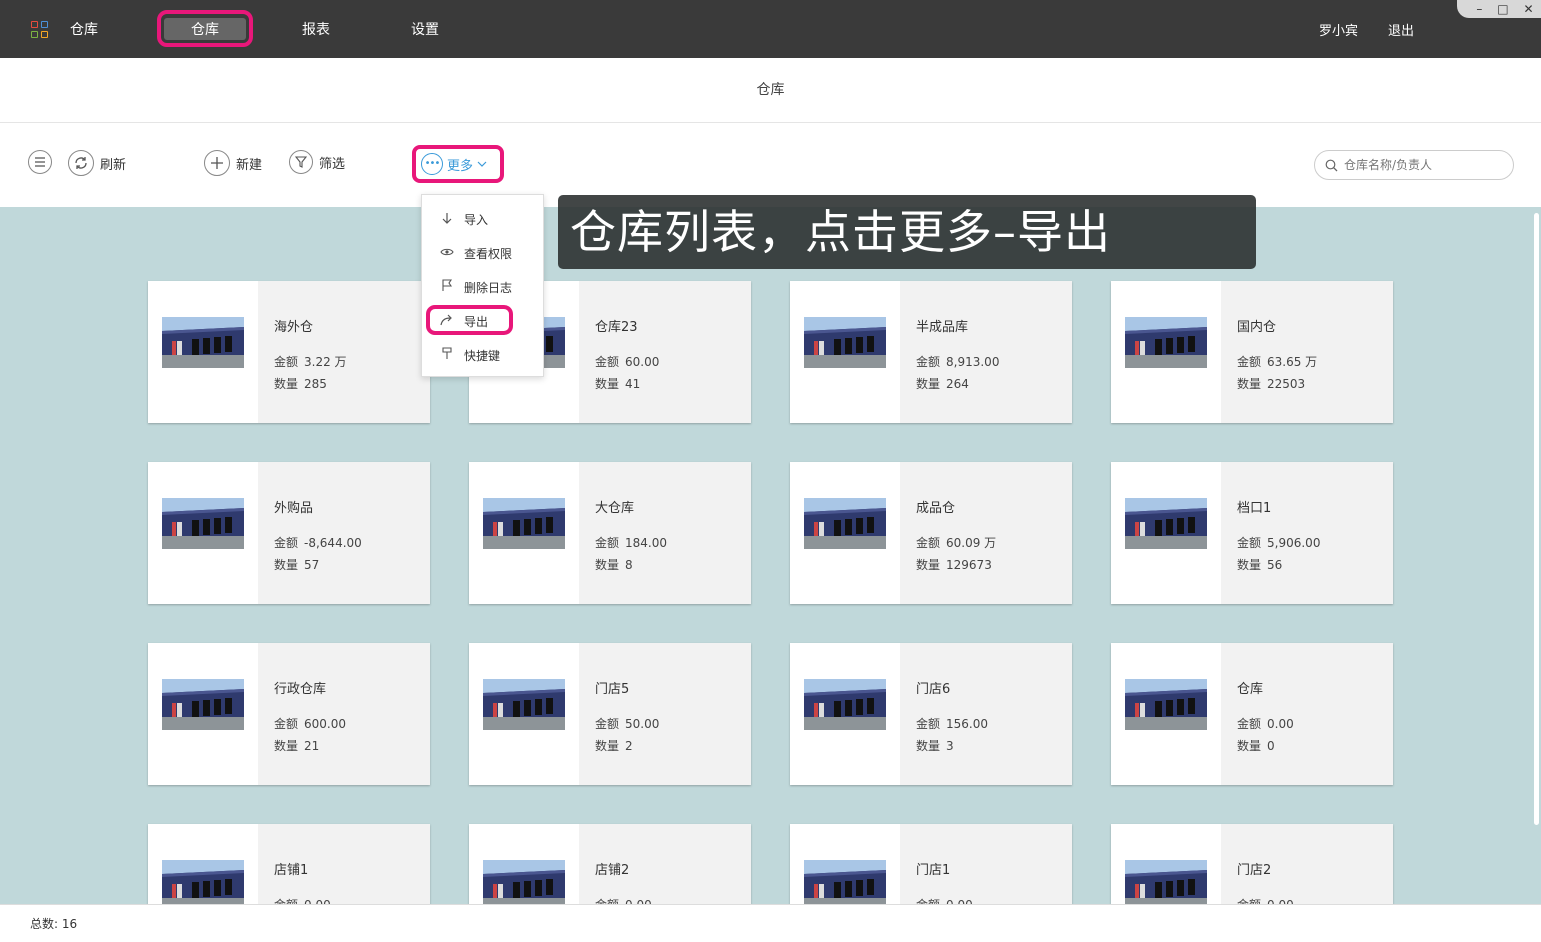 Image resolution: width=1541 pixels, height=942 pixels. I want to click on warehouse-quantity: 数量 129673, so click(954, 564).